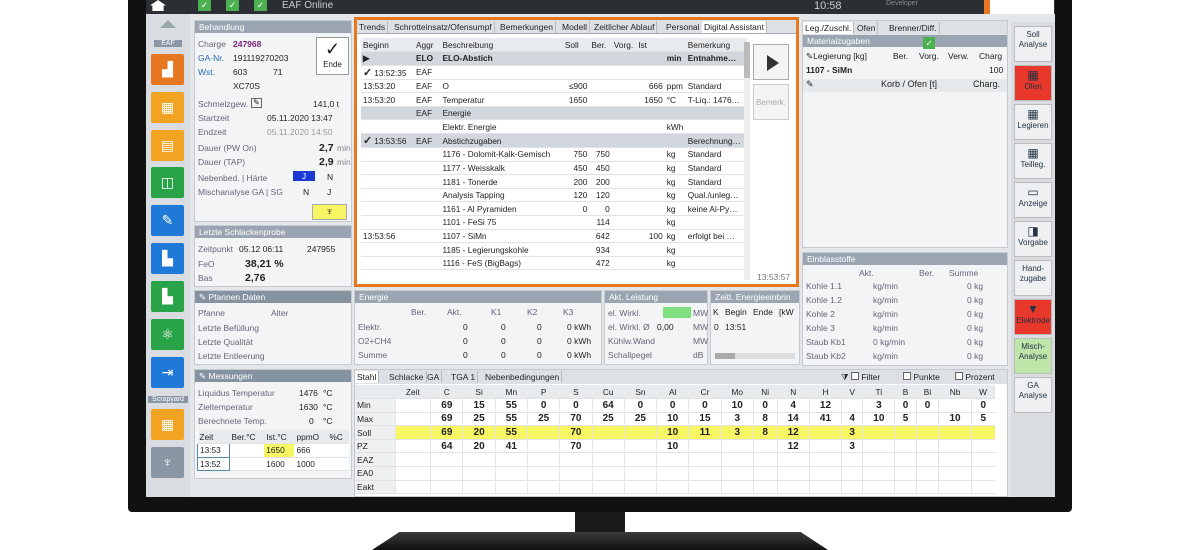 This screenshot has width=1200, height=550. Describe the element at coordinates (167, 220) in the screenshot. I see `sidebar-edit-icon: ✎` at that location.